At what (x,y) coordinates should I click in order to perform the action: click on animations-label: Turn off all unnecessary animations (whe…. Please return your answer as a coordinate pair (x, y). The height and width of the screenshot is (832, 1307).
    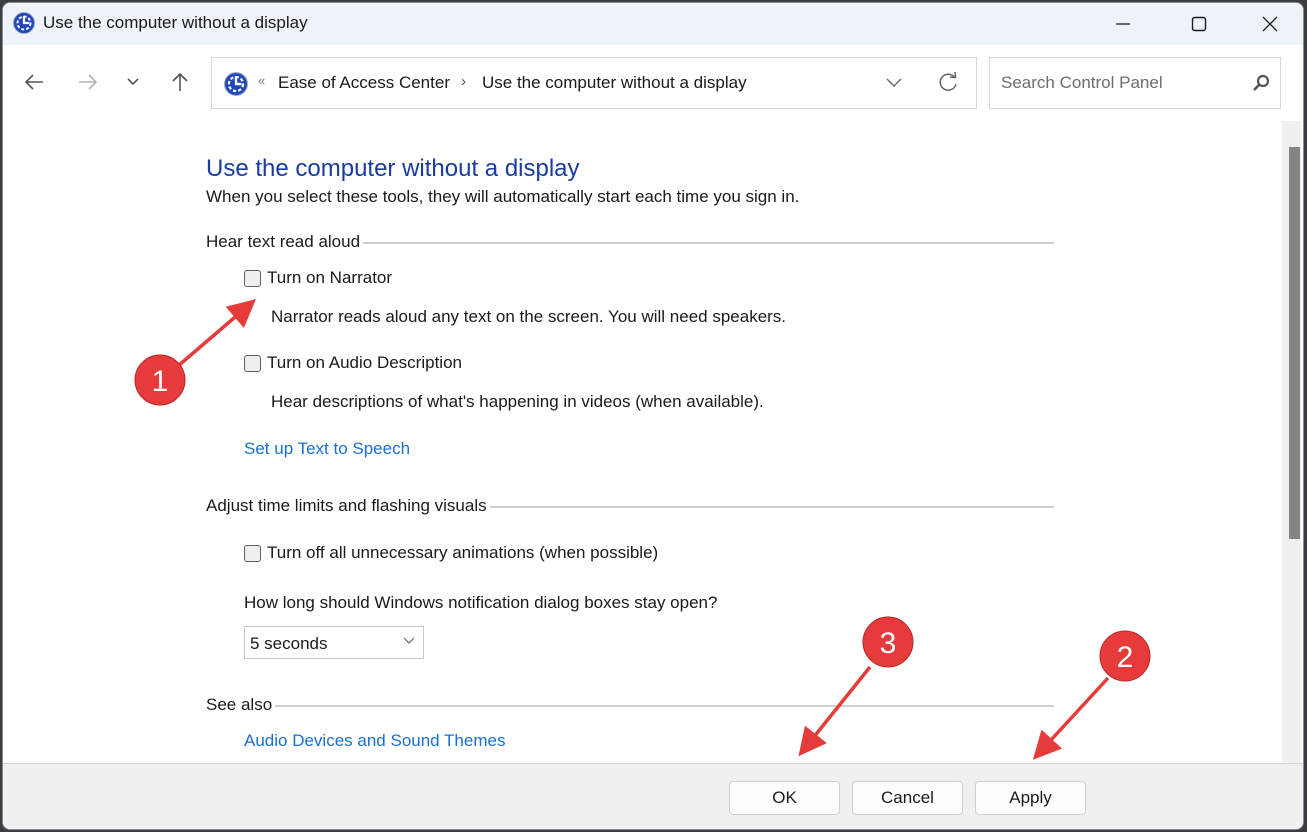
    Looking at the image, I should click on (462, 553).